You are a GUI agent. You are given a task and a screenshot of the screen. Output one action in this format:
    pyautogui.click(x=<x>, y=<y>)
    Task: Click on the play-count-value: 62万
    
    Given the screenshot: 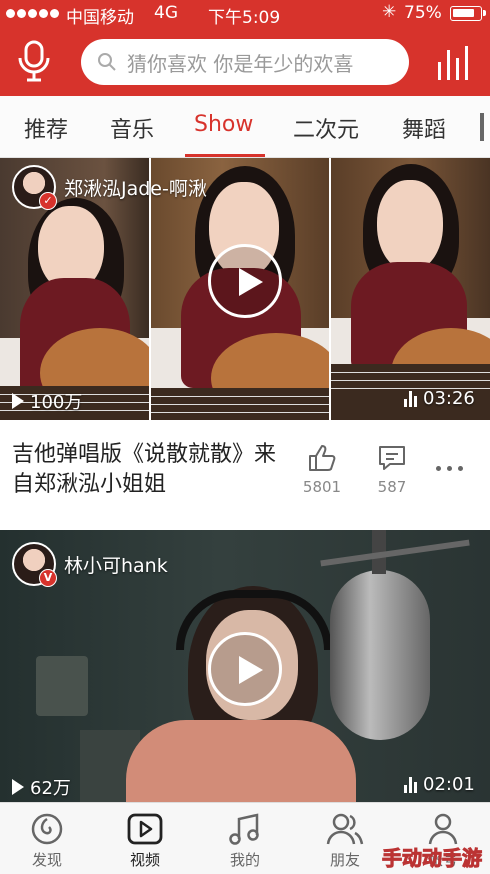 What is the action you would take?
    pyautogui.click(x=50, y=788)
    